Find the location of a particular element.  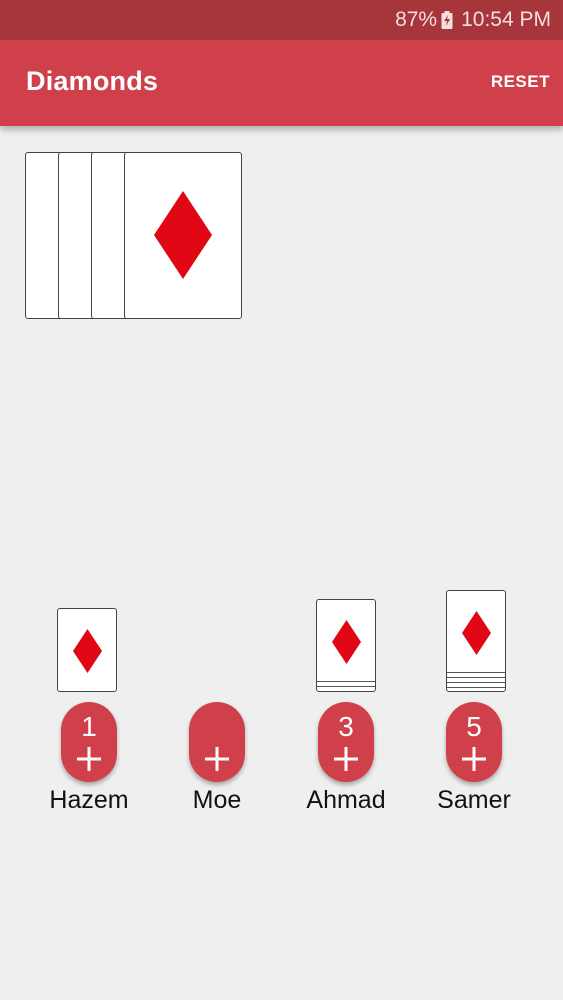

clock: 10:54 PM is located at coordinates (506, 19).